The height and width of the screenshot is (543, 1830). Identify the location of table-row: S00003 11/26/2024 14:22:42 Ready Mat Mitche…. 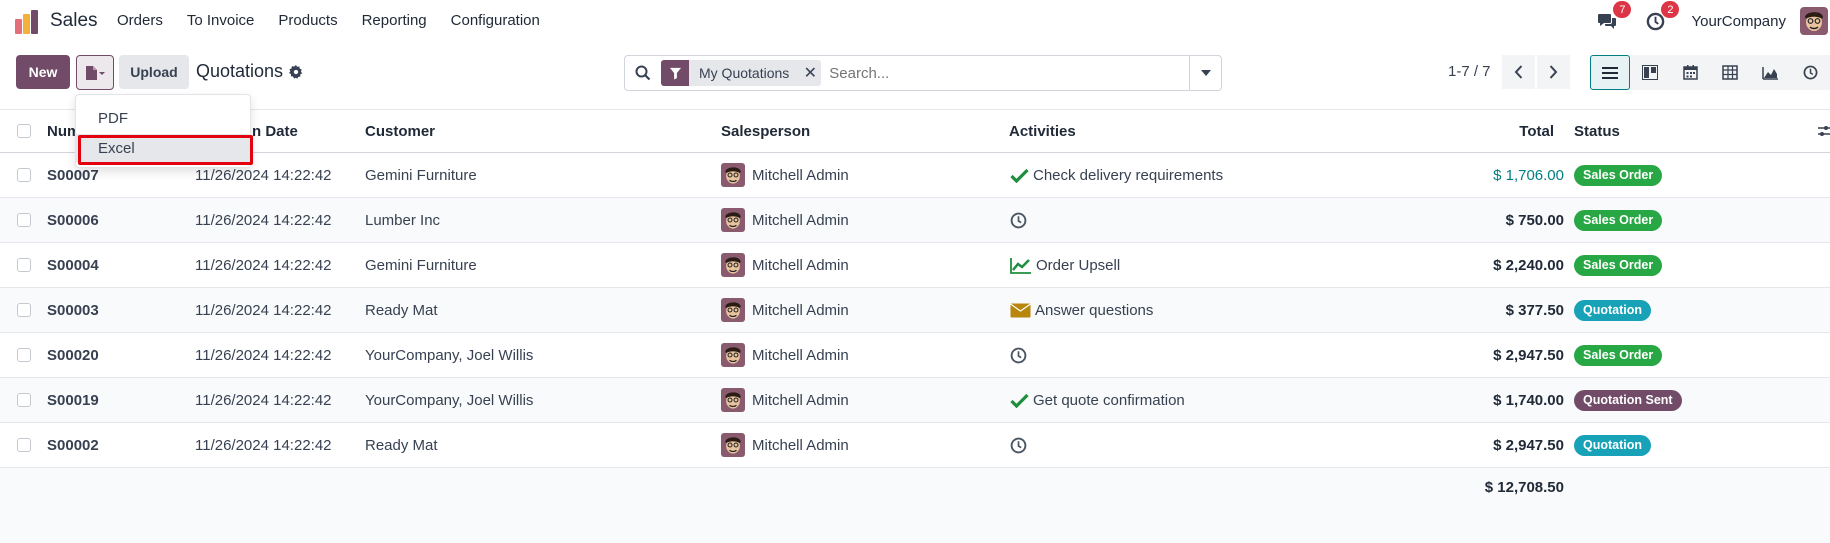
(915, 310).